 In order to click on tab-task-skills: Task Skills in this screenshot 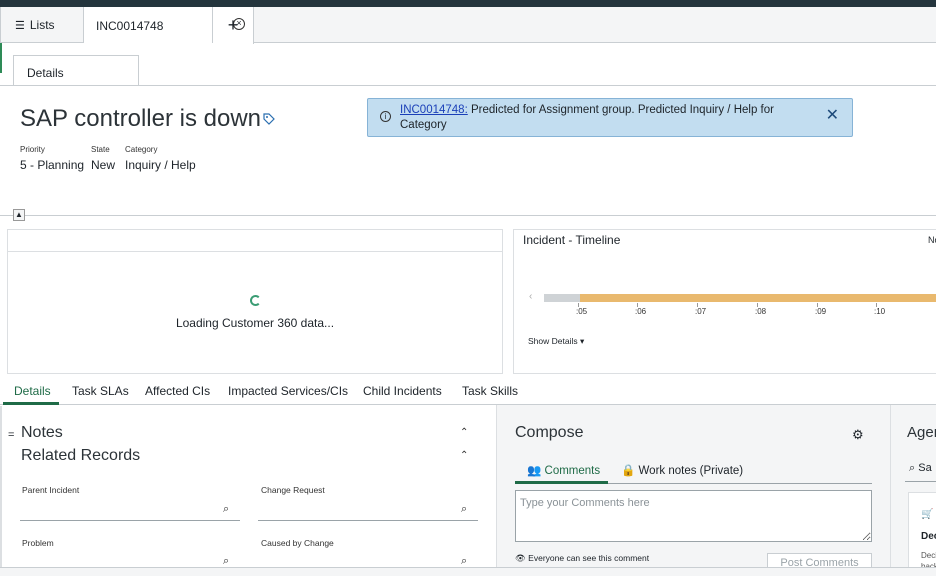, I will do `click(490, 391)`.